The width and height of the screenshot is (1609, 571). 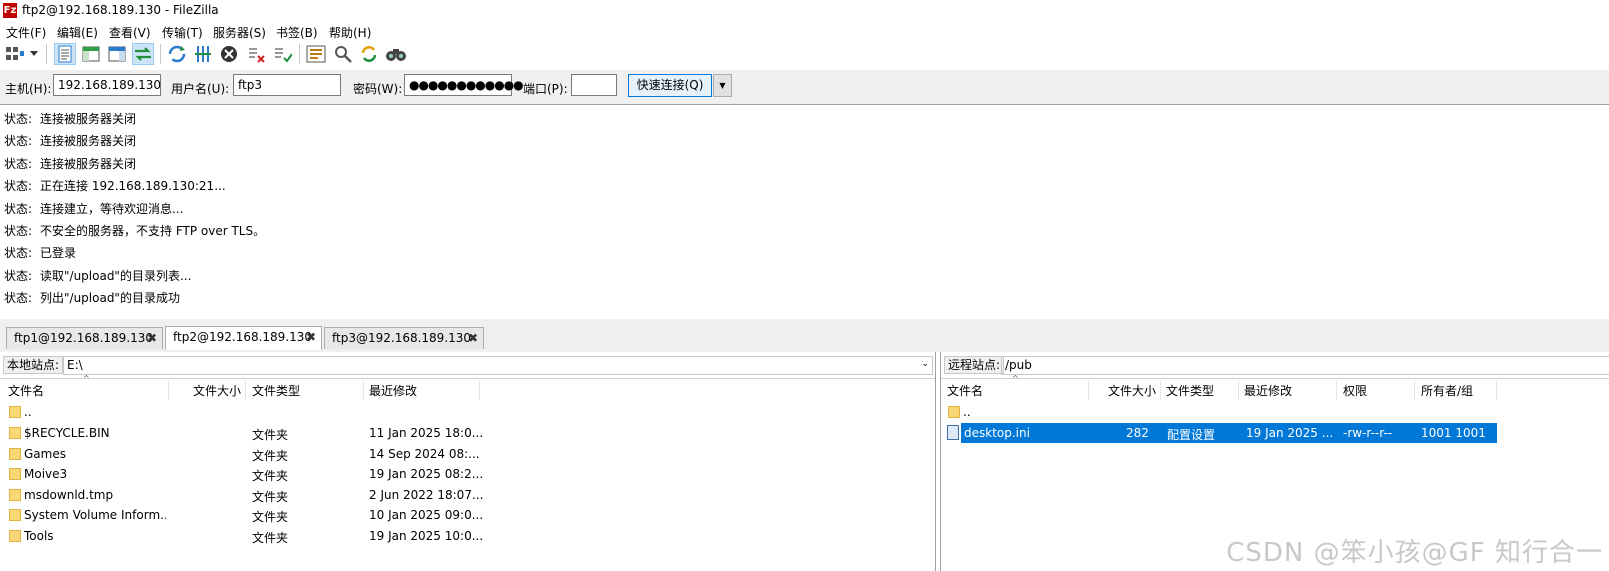 What do you see at coordinates (26, 32) in the screenshot?
I see `menu-file: 文件(F)` at bounding box center [26, 32].